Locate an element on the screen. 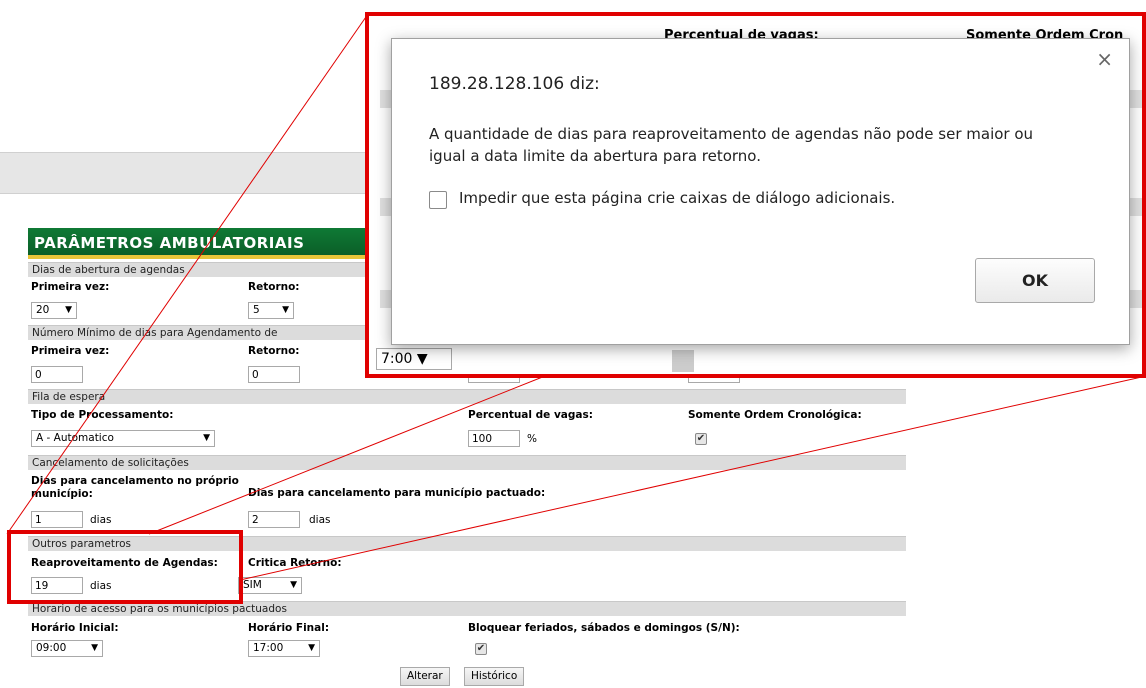 The image size is (1146, 688). annotation-field-box is located at coordinates (125, 567).